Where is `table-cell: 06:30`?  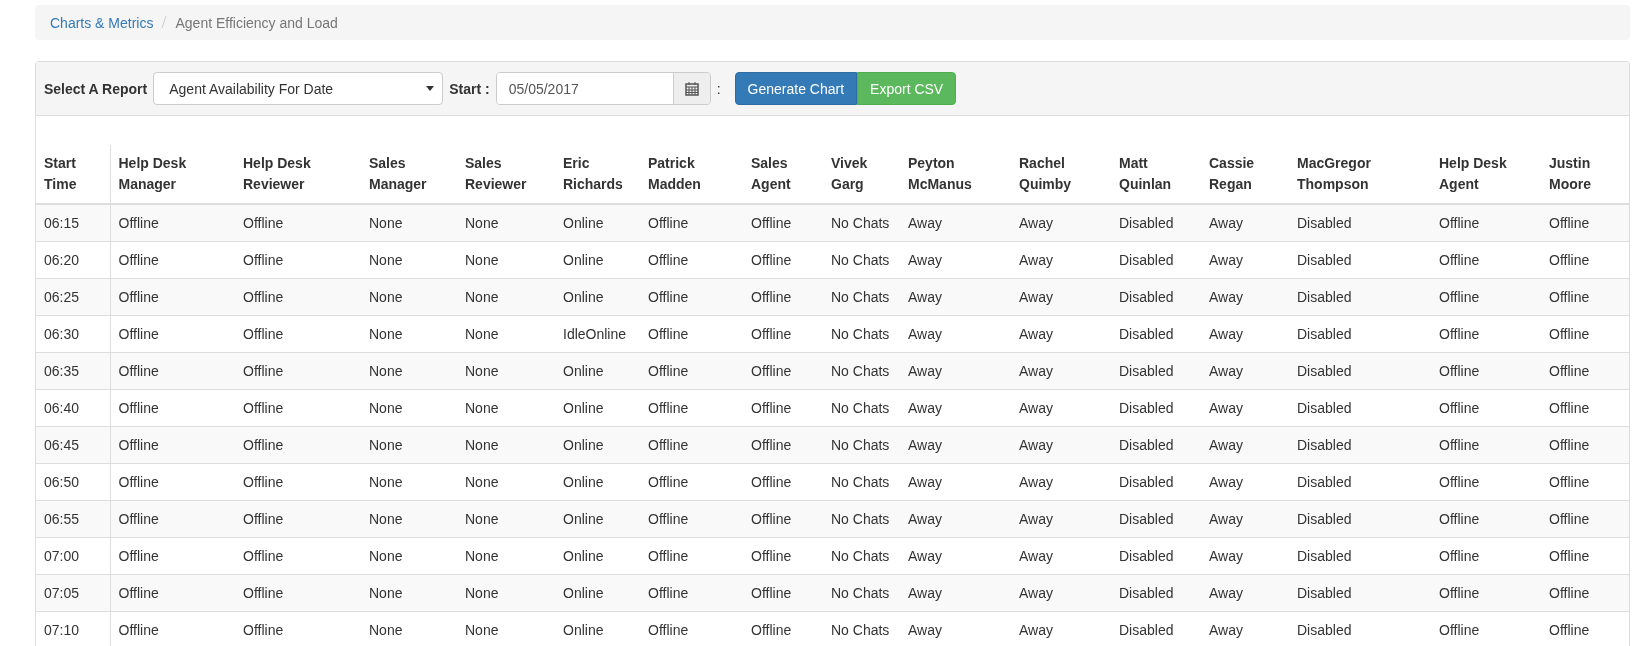 table-cell: 06:30 is located at coordinates (73, 334).